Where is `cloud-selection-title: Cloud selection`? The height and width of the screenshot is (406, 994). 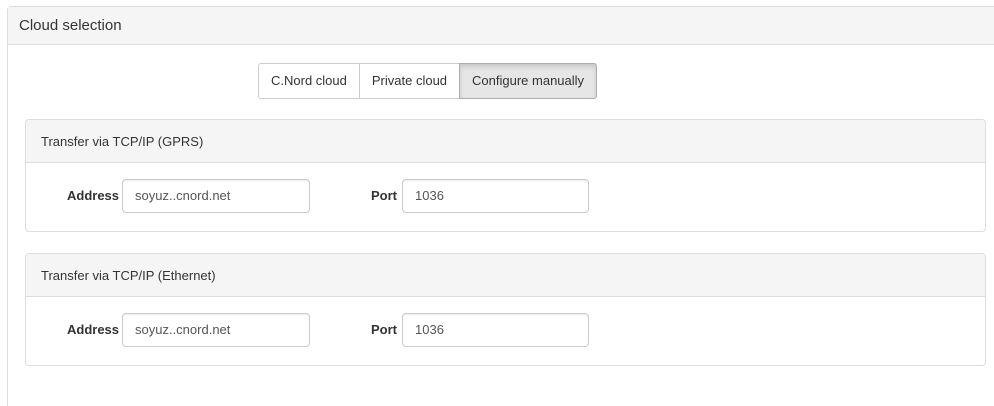 cloud-selection-title: Cloud selection is located at coordinates (501, 26).